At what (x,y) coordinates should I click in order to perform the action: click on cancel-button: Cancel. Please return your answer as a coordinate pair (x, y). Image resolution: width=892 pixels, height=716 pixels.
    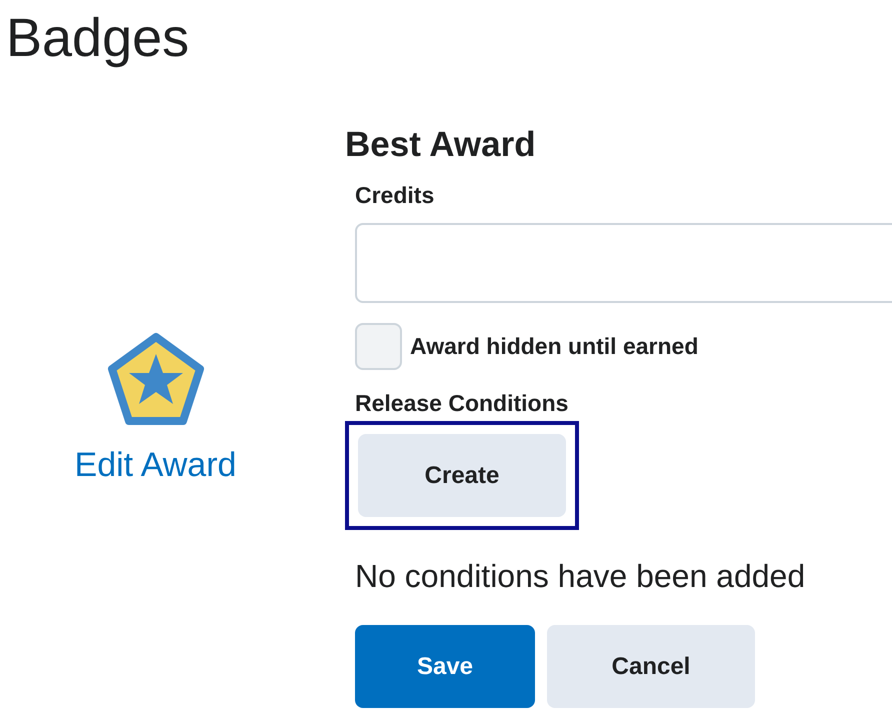
    Looking at the image, I should click on (651, 666).